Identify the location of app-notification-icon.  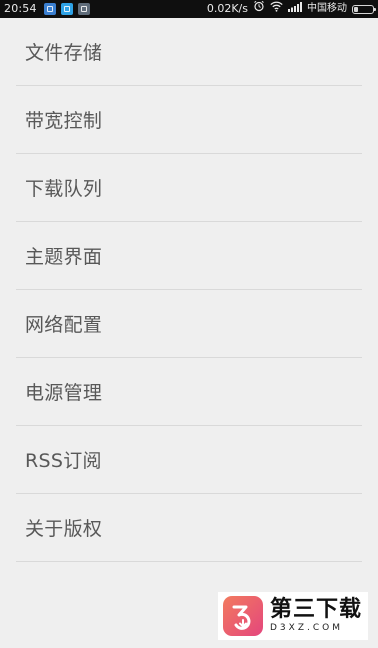
(49, 9).